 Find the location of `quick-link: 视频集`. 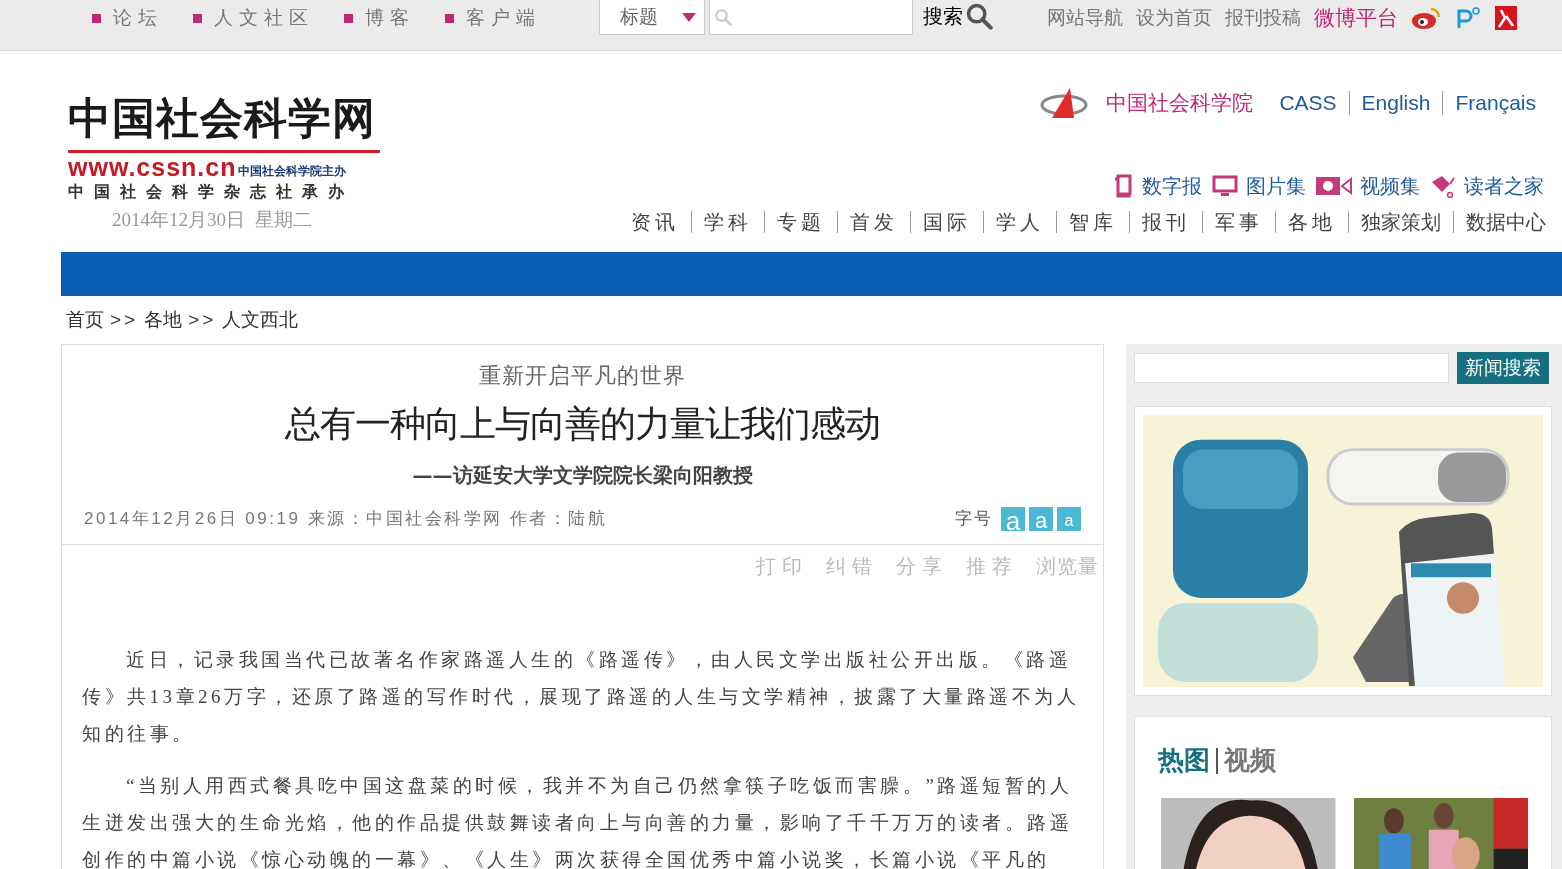

quick-link: 视频集 is located at coordinates (1368, 186).